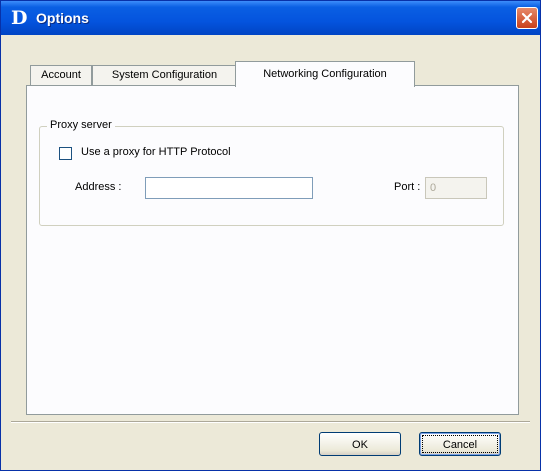  I want to click on tab-account: Account, so click(61, 75).